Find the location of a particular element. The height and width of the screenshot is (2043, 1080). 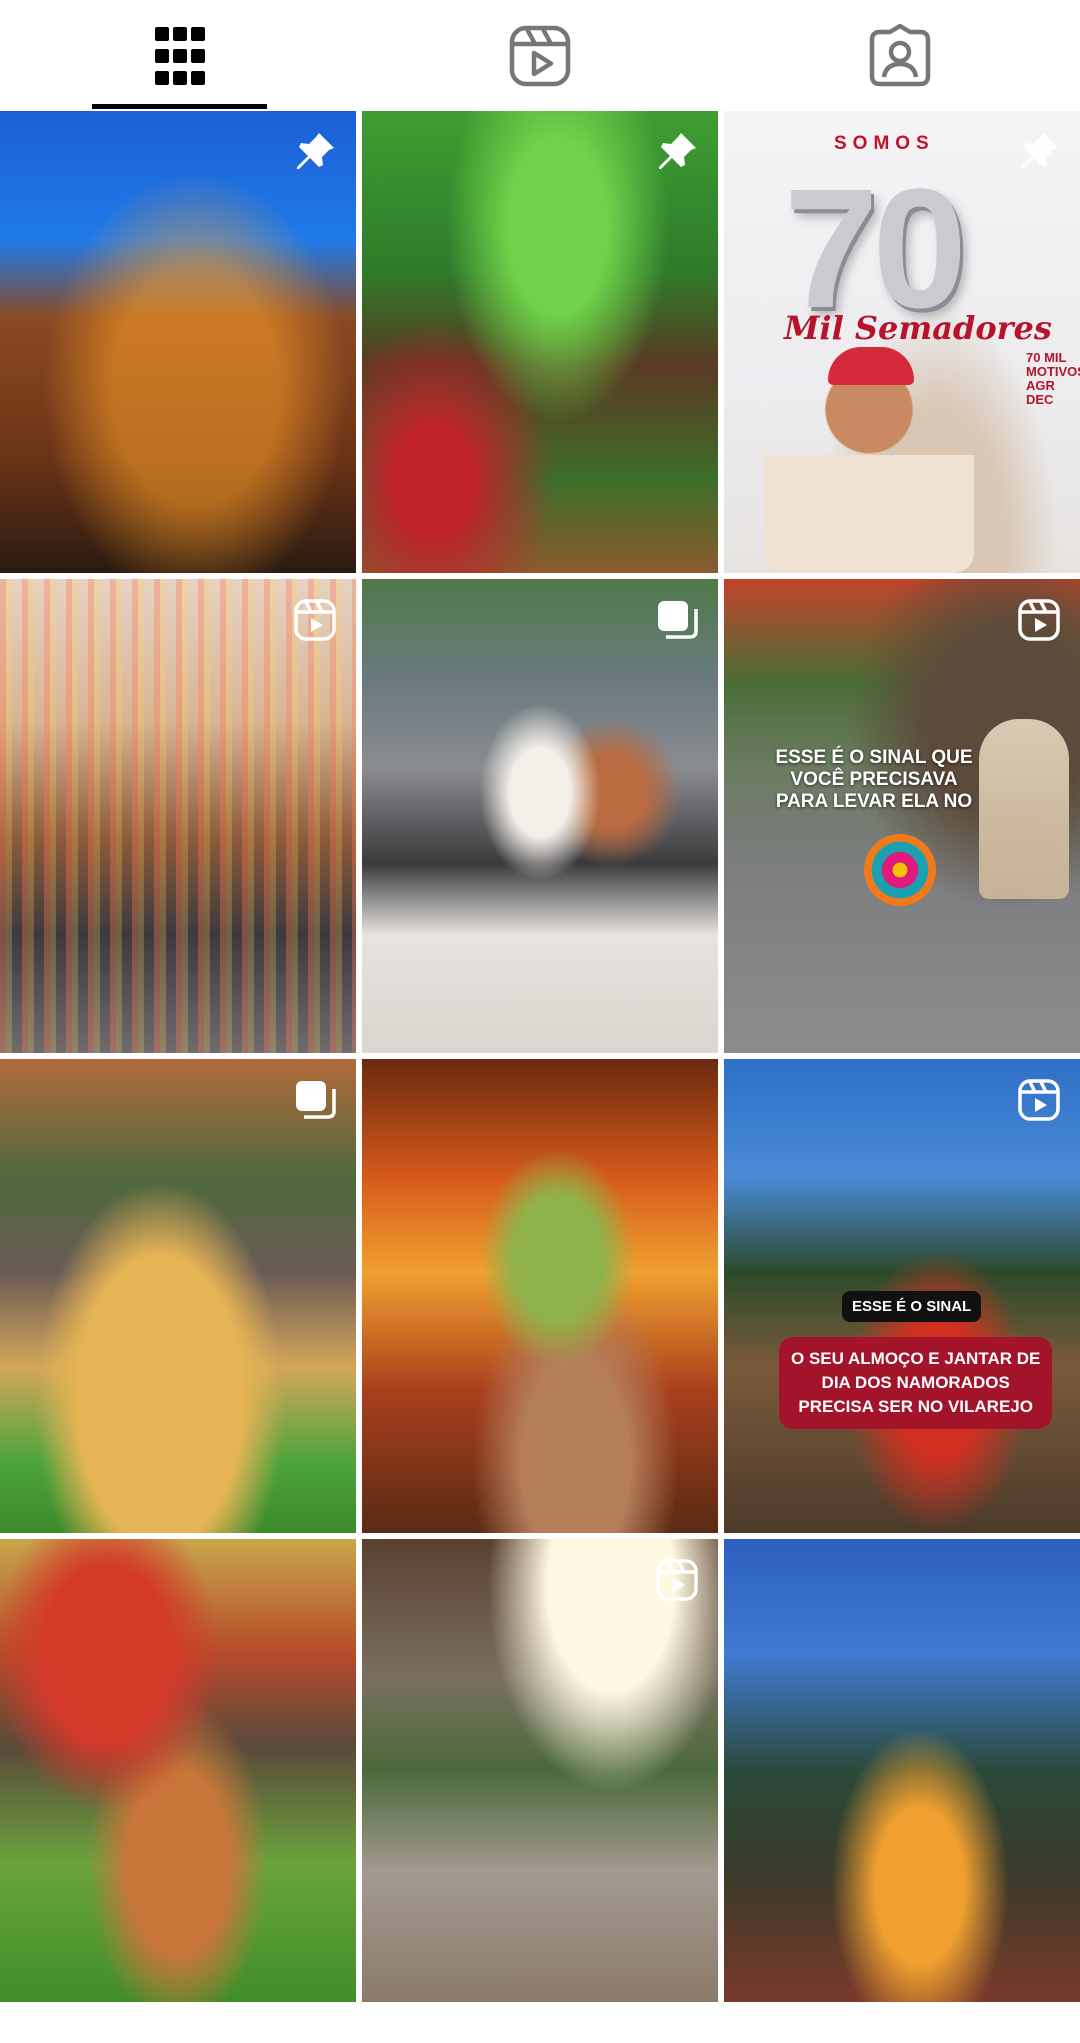

sign-label: ESSE É O SINAL is located at coordinates (912, 1306).